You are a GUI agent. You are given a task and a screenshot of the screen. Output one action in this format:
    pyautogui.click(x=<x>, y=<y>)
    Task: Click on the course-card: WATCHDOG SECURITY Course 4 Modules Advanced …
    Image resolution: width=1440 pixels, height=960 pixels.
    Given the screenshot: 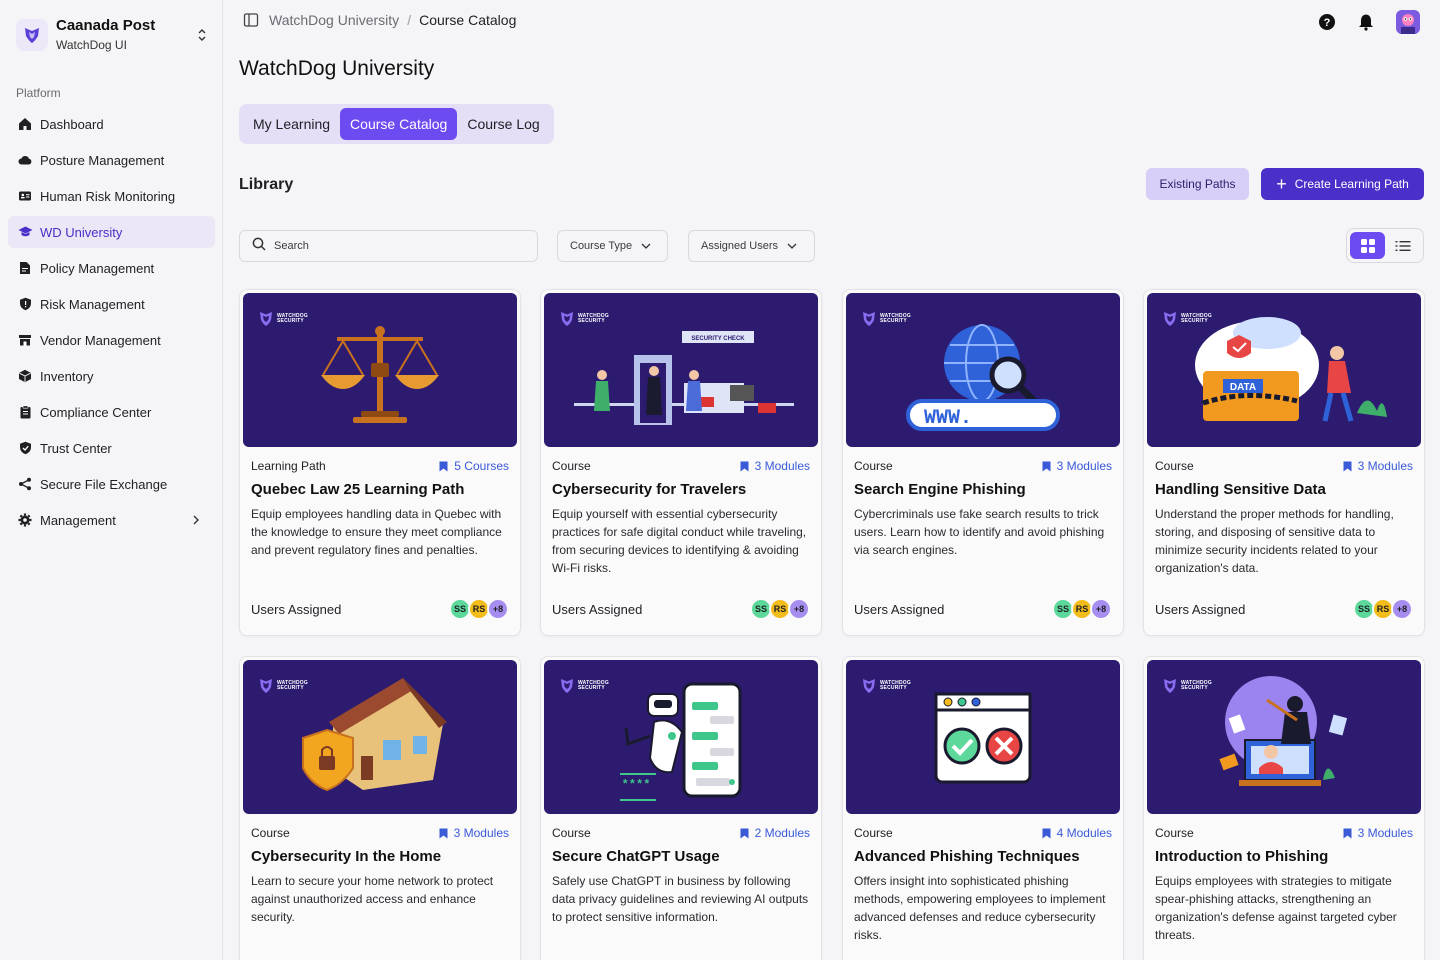 What is the action you would take?
    pyautogui.click(x=983, y=808)
    